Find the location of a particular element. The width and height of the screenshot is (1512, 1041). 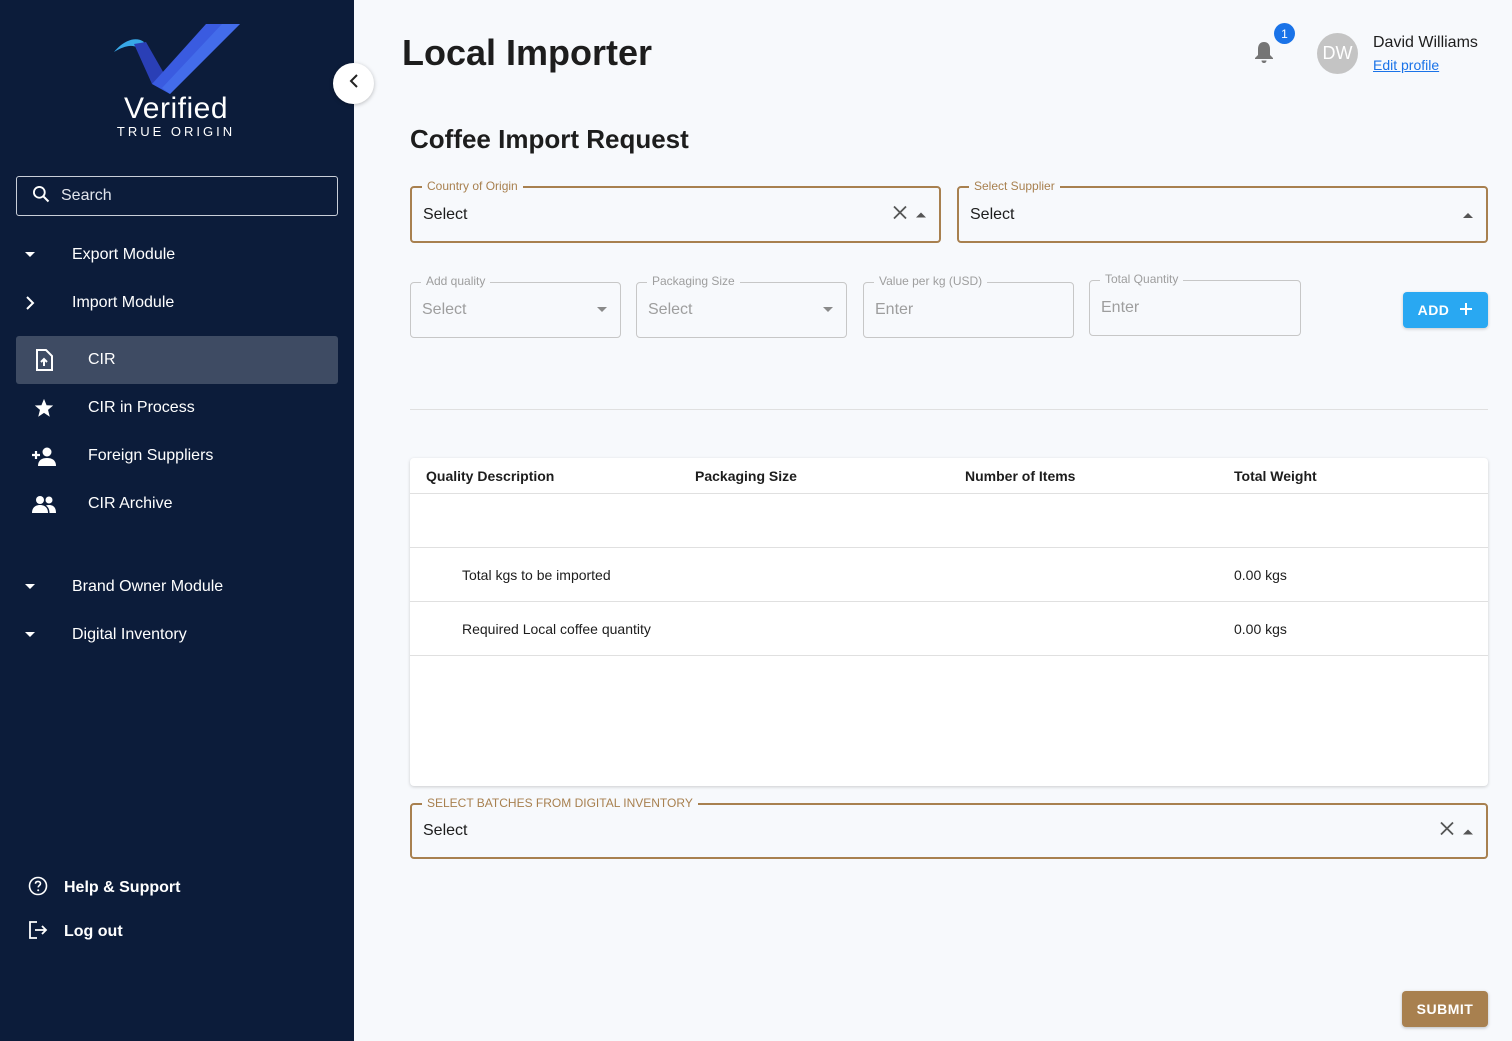

summary-total-value: 0.00 kgs is located at coordinates (1260, 575).